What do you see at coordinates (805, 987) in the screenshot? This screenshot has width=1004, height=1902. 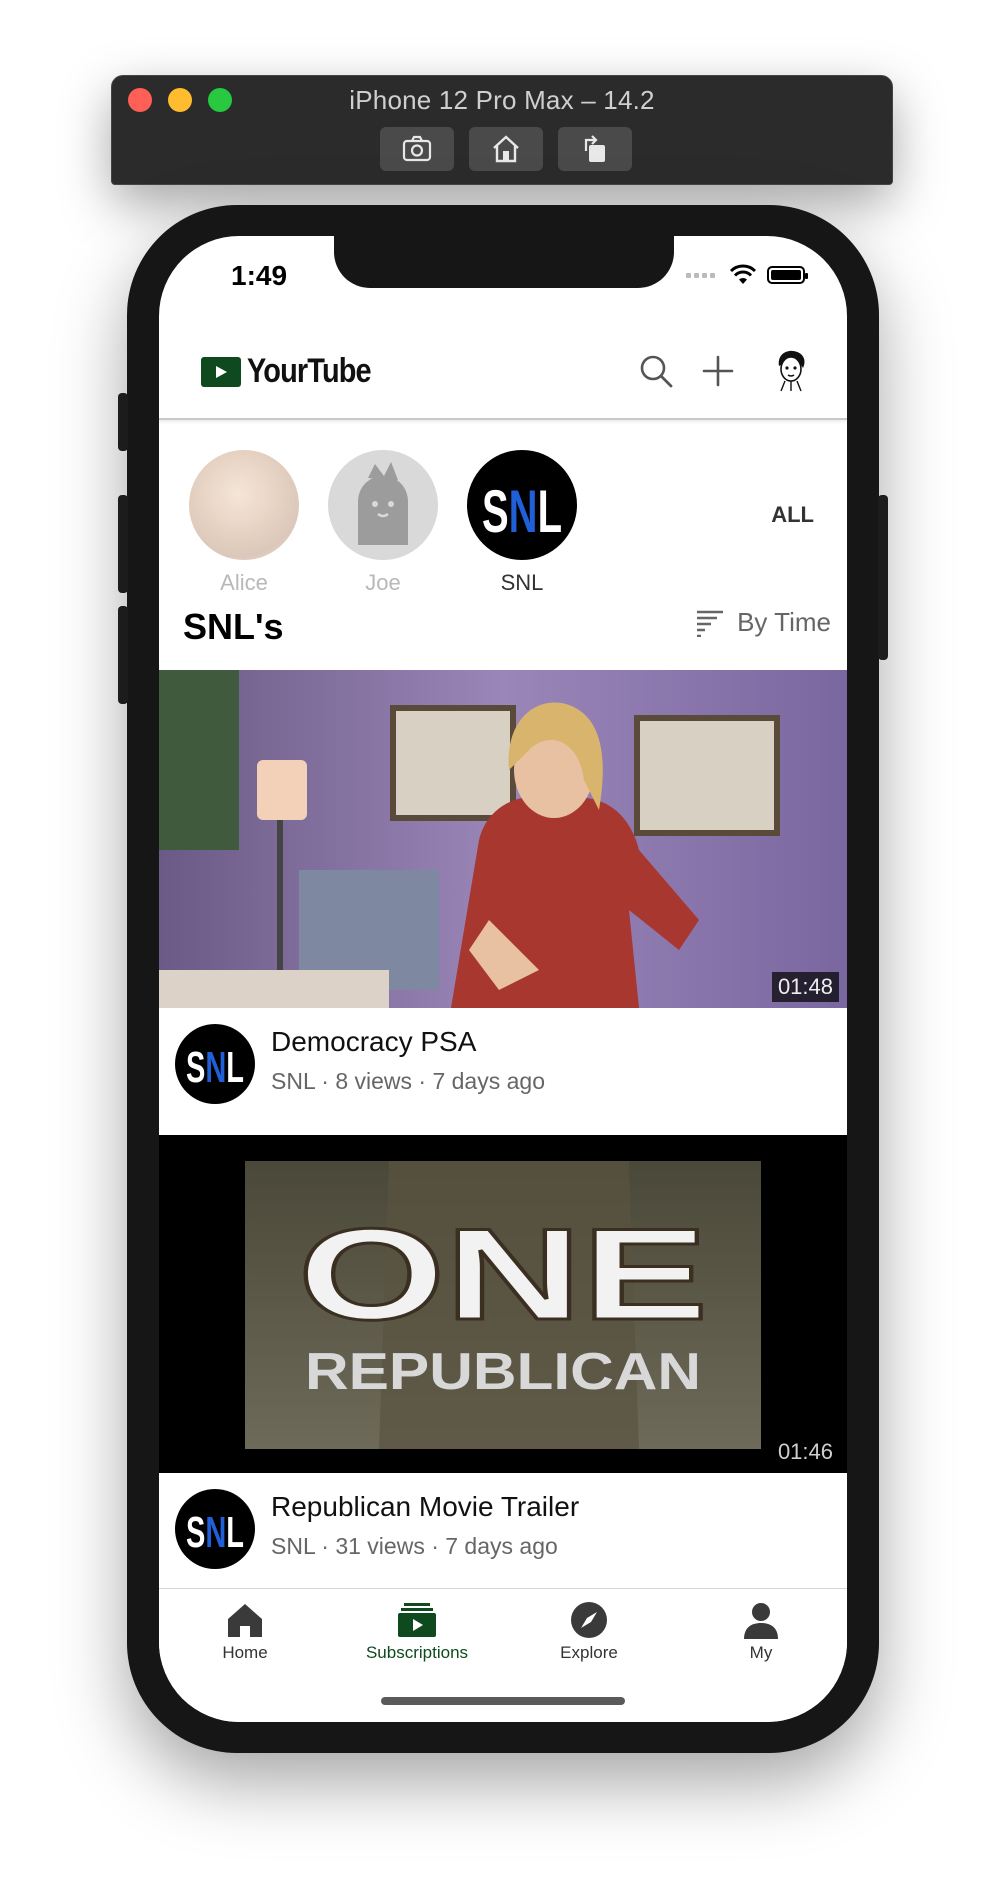 I see `video-duration: 01:48` at bounding box center [805, 987].